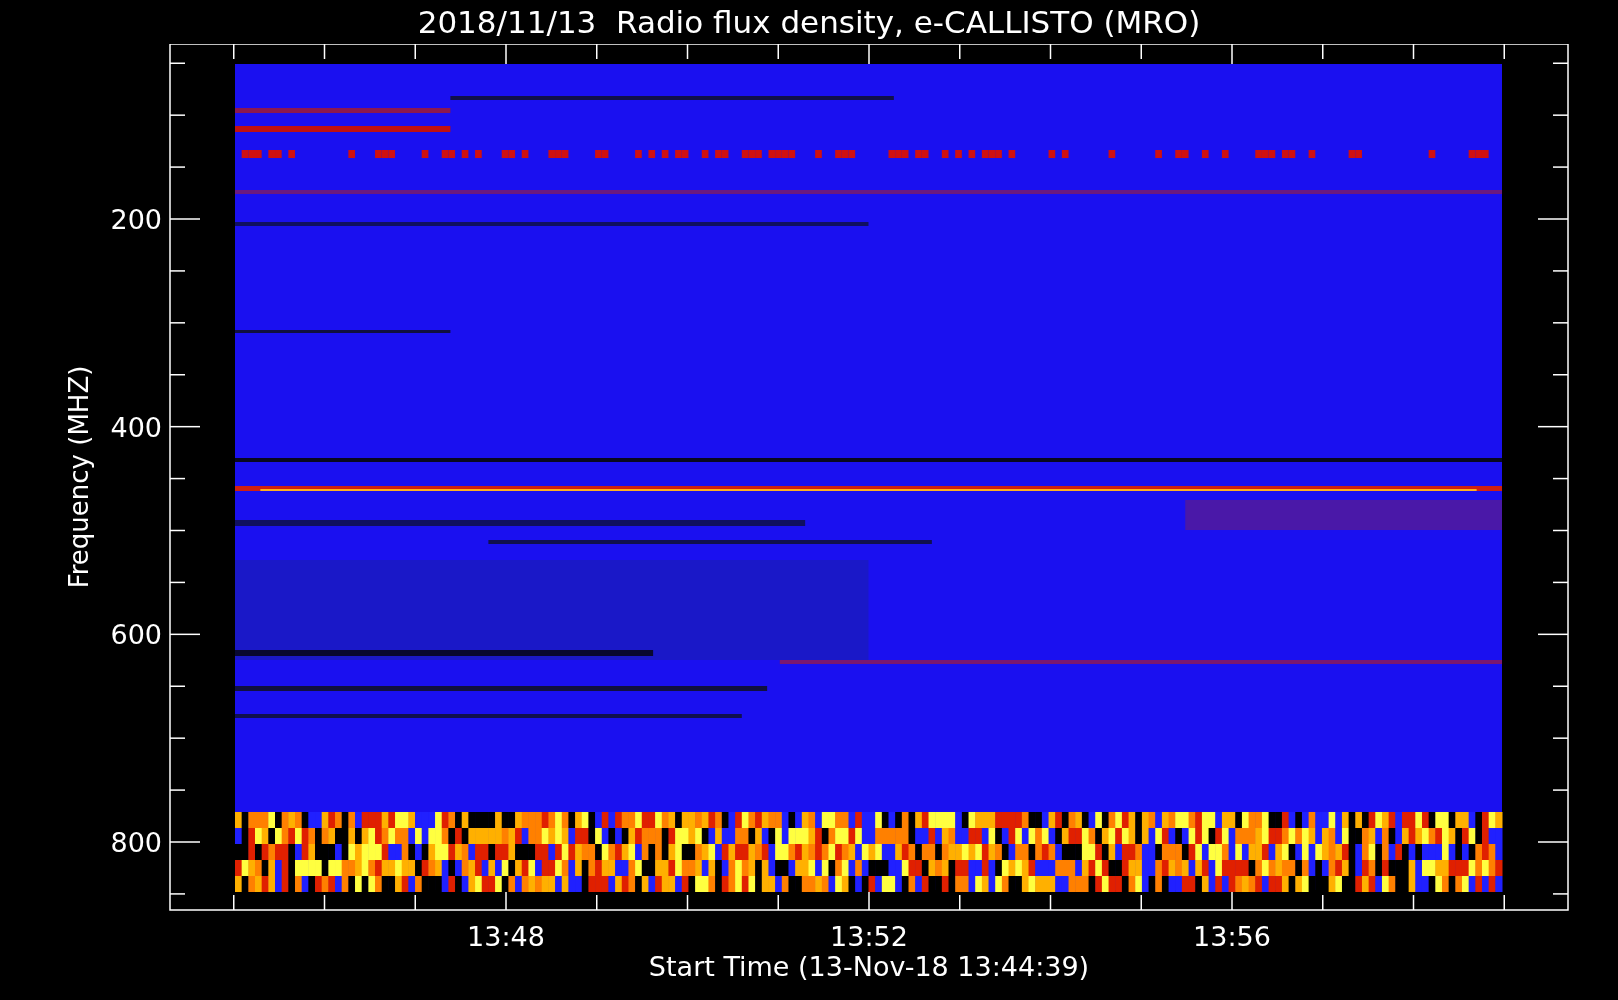 The image size is (1618, 1000). What do you see at coordinates (136, 219) in the screenshot?
I see `y-tick-label: 200` at bounding box center [136, 219].